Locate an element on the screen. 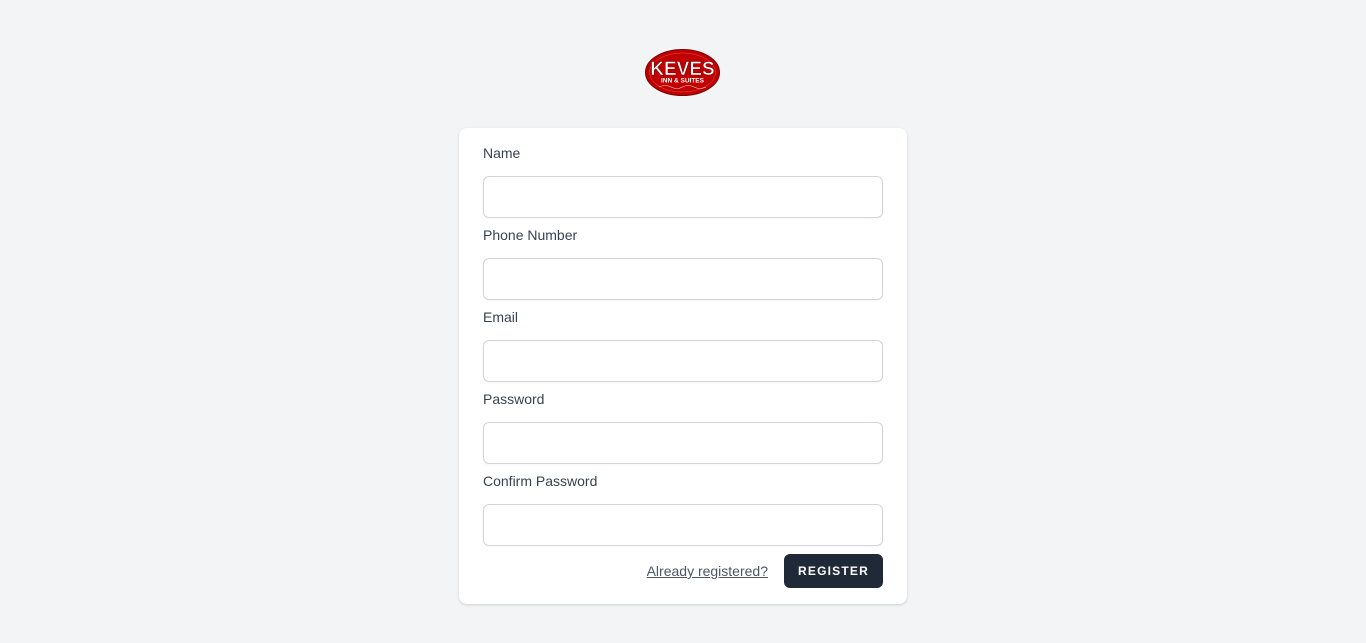  keves-logo-emblem: KEVES INN & SUITES is located at coordinates (682, 72).